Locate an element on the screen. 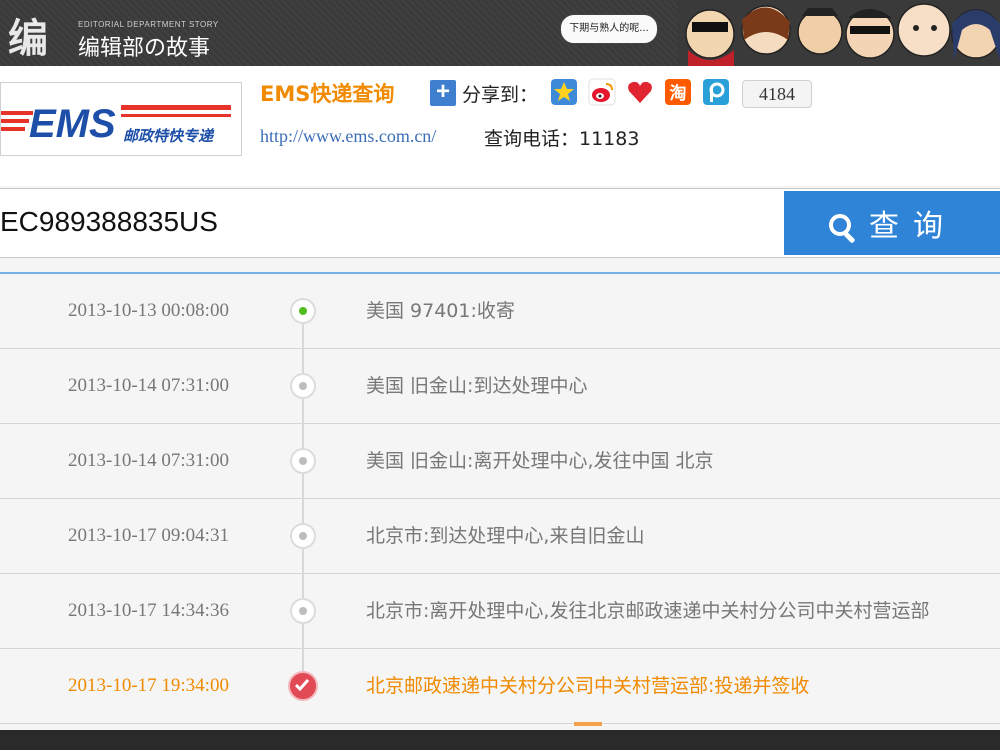 The width and height of the screenshot is (1000, 750). share-plus-icon: + is located at coordinates (443, 93).